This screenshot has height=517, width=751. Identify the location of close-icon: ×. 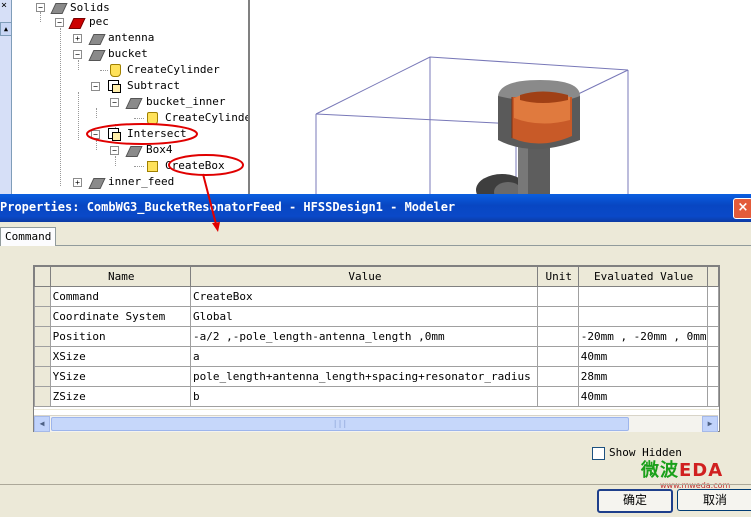
(4, 5).